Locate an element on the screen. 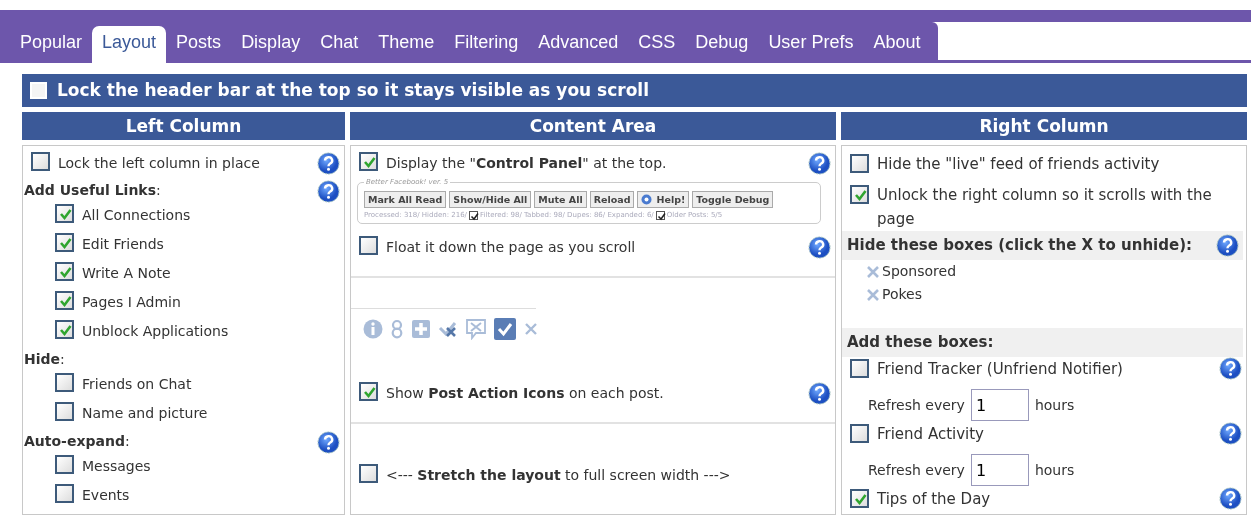  check-icon is located at coordinates (505, 328).